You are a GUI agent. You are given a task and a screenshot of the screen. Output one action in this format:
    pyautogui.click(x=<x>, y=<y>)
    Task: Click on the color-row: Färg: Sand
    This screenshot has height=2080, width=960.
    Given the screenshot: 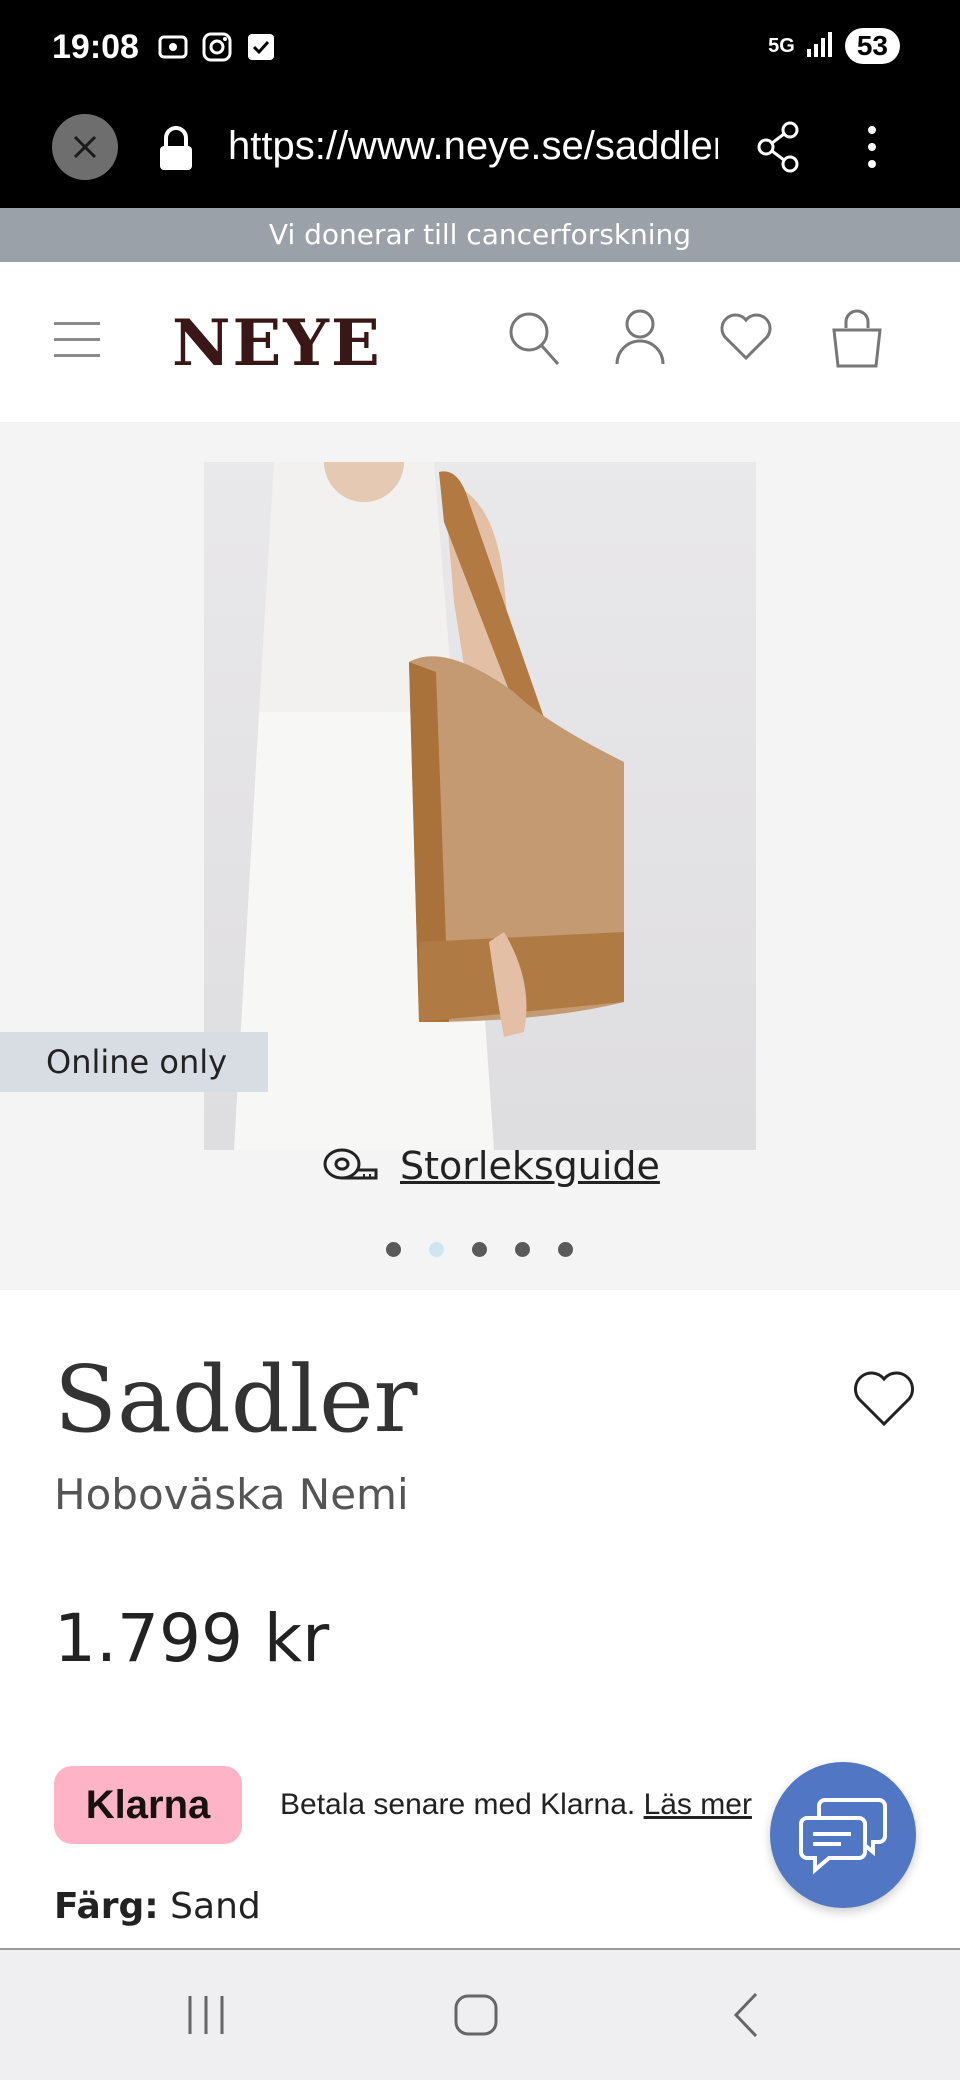 What is the action you would take?
    pyautogui.click(x=157, y=1906)
    